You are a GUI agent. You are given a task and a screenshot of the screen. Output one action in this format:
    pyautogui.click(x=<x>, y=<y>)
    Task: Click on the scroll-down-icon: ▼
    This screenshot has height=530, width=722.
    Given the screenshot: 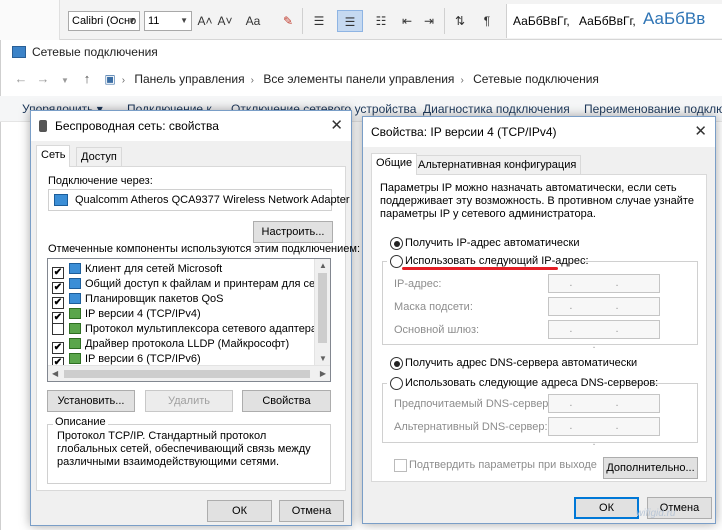 What is the action you would take?
    pyautogui.click(x=323, y=358)
    